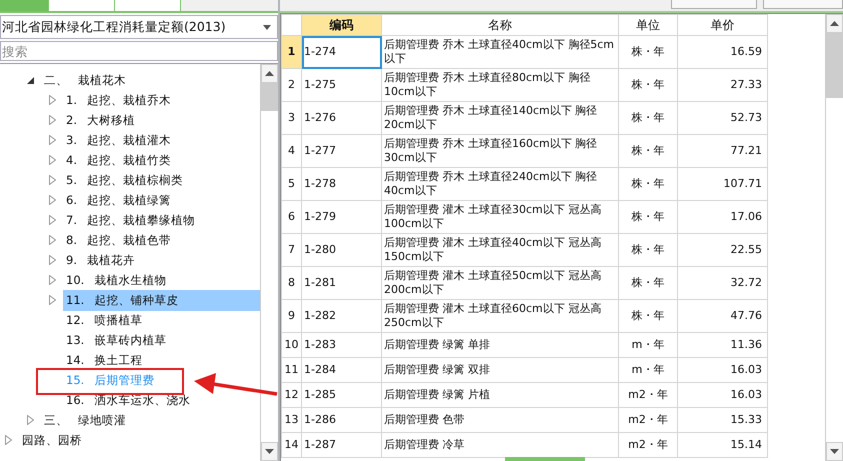 Image resolution: width=843 pixels, height=461 pixels. What do you see at coordinates (30, 80) in the screenshot?
I see `expanded-triangle-icon` at bounding box center [30, 80].